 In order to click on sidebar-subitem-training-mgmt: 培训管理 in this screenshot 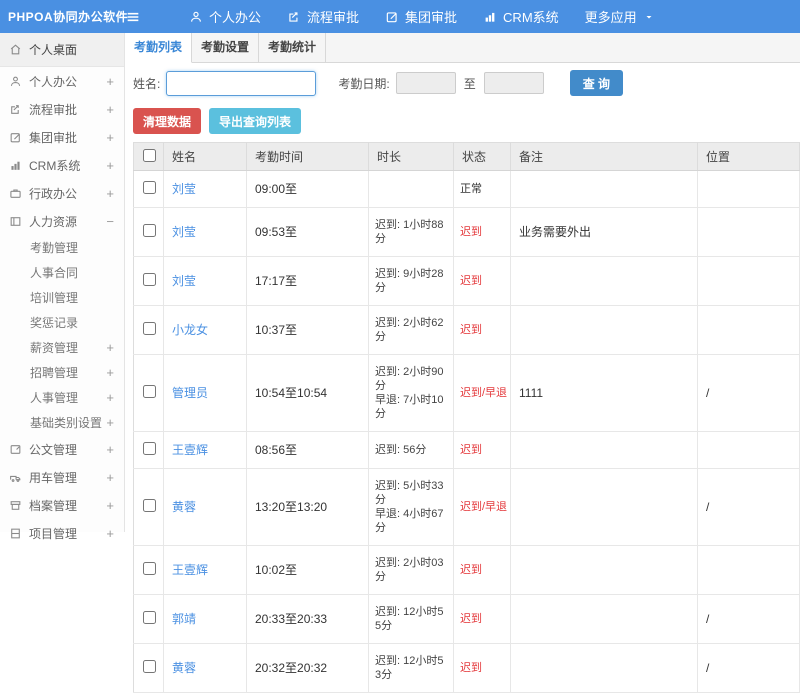, I will do `click(62, 297)`.